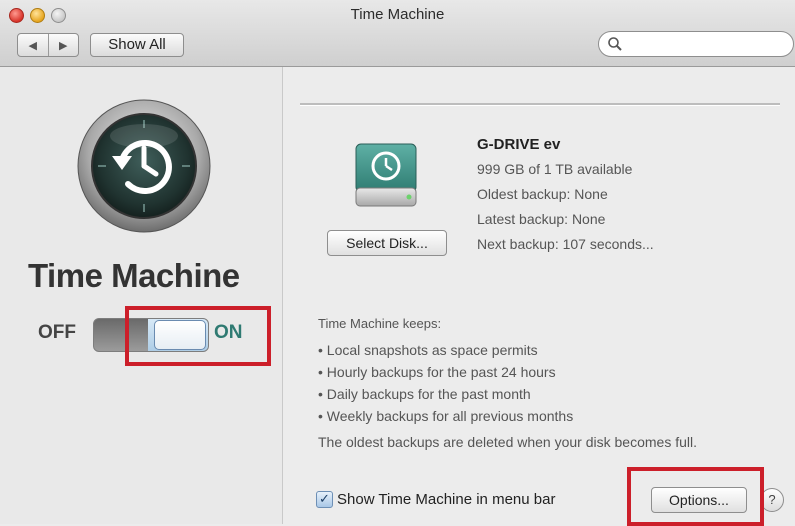  I want to click on forward-arrow-icon: ▶, so click(63, 45).